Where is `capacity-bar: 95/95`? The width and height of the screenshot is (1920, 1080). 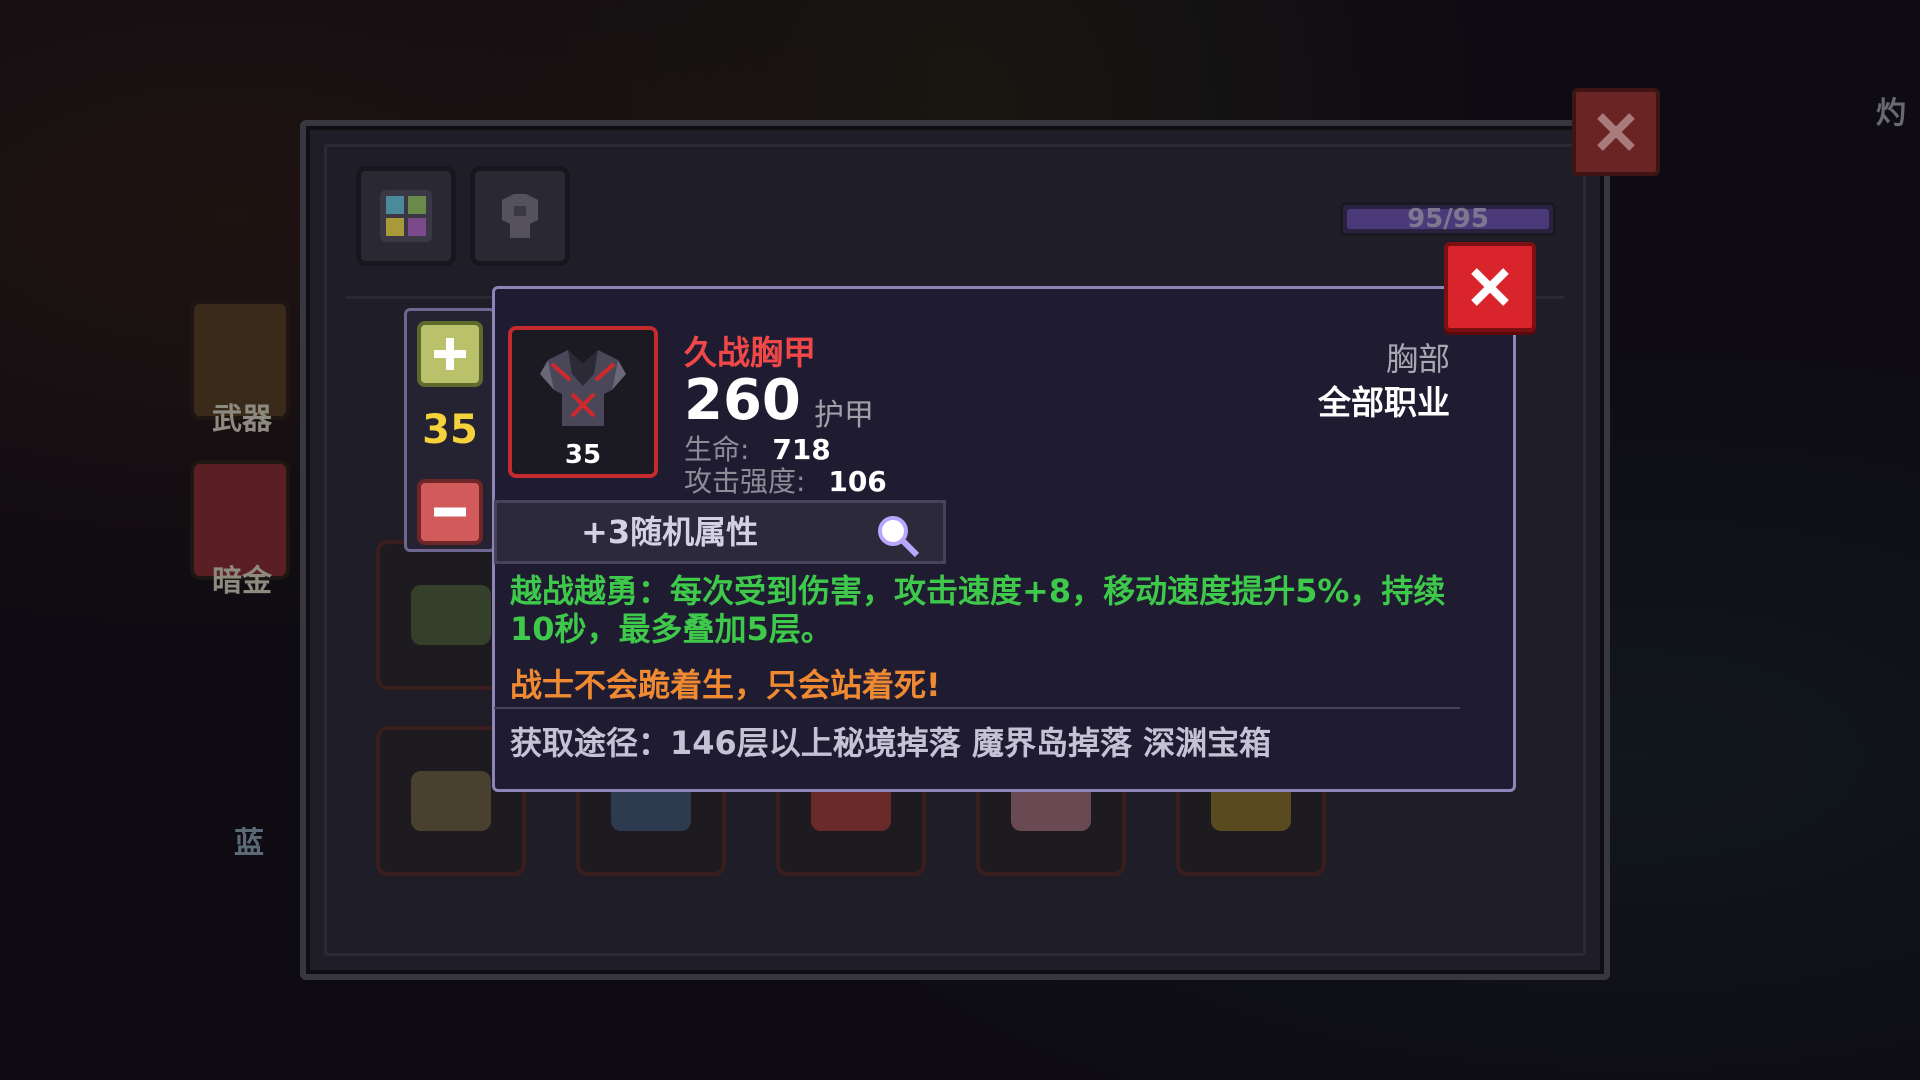
capacity-bar: 95/95 is located at coordinates (1448, 219).